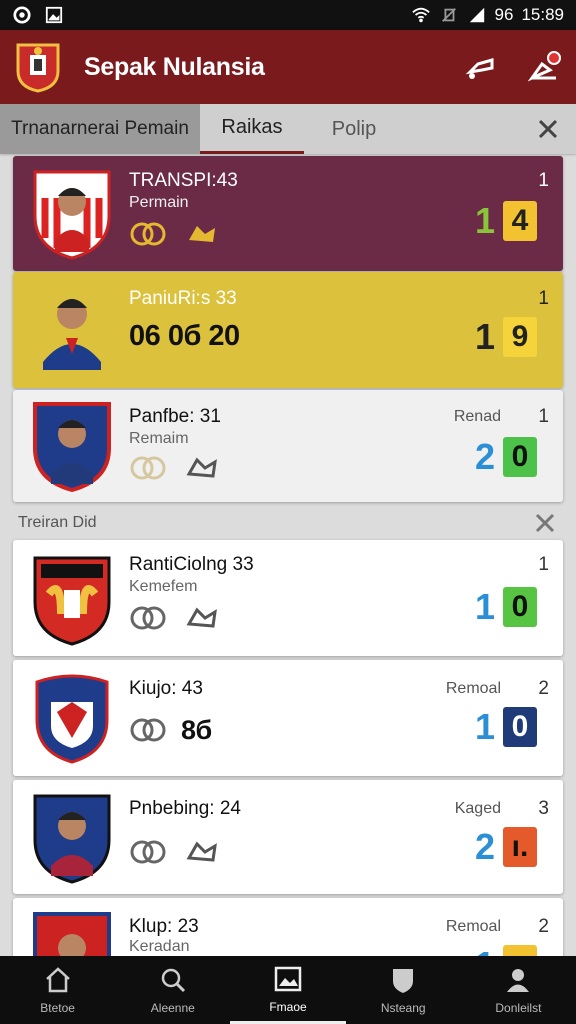  I want to click on club-subtitle: Keradan, so click(159, 946).